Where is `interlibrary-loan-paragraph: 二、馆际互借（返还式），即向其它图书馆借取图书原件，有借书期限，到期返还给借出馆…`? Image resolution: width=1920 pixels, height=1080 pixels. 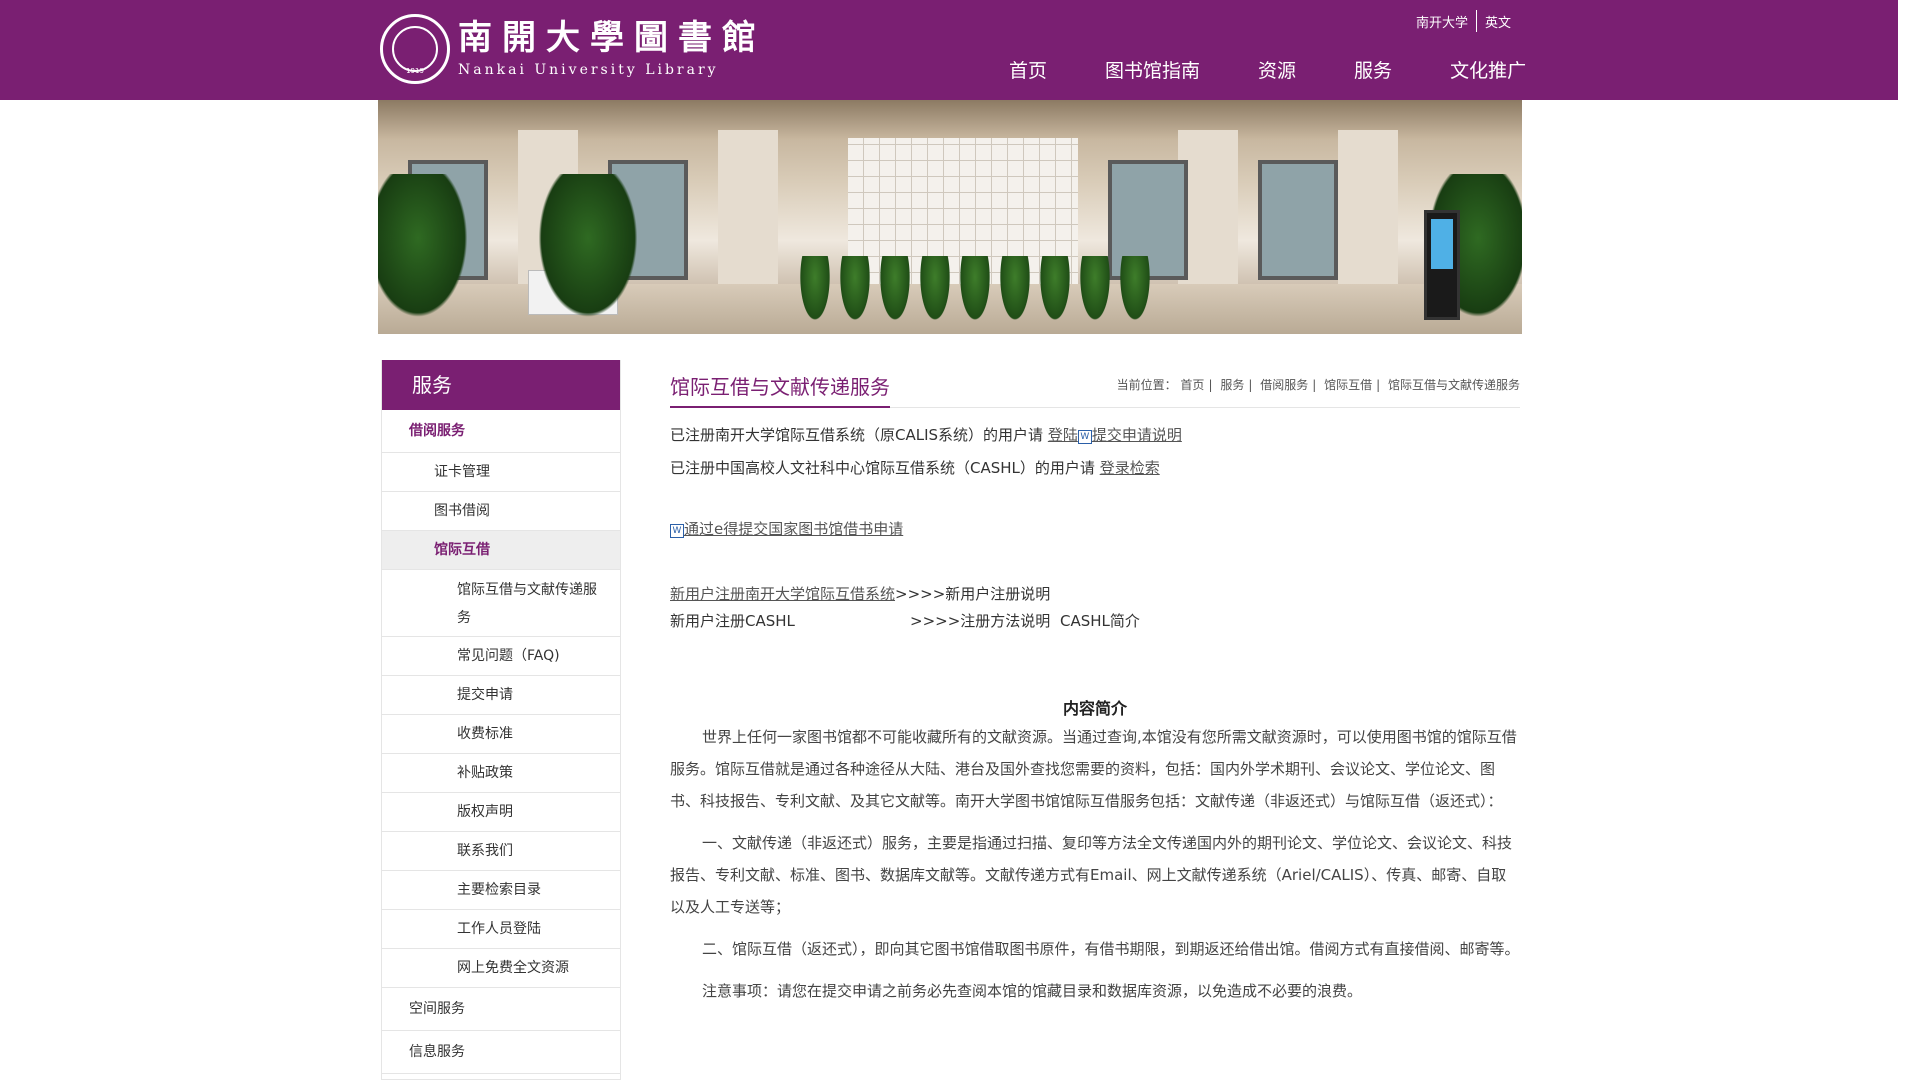
interlibrary-loan-paragraph: 二、馆际互借（返还式），即向其它图书馆借取图书原件，有借书期限，到期返还给借出馆… is located at coordinates (1111, 949).